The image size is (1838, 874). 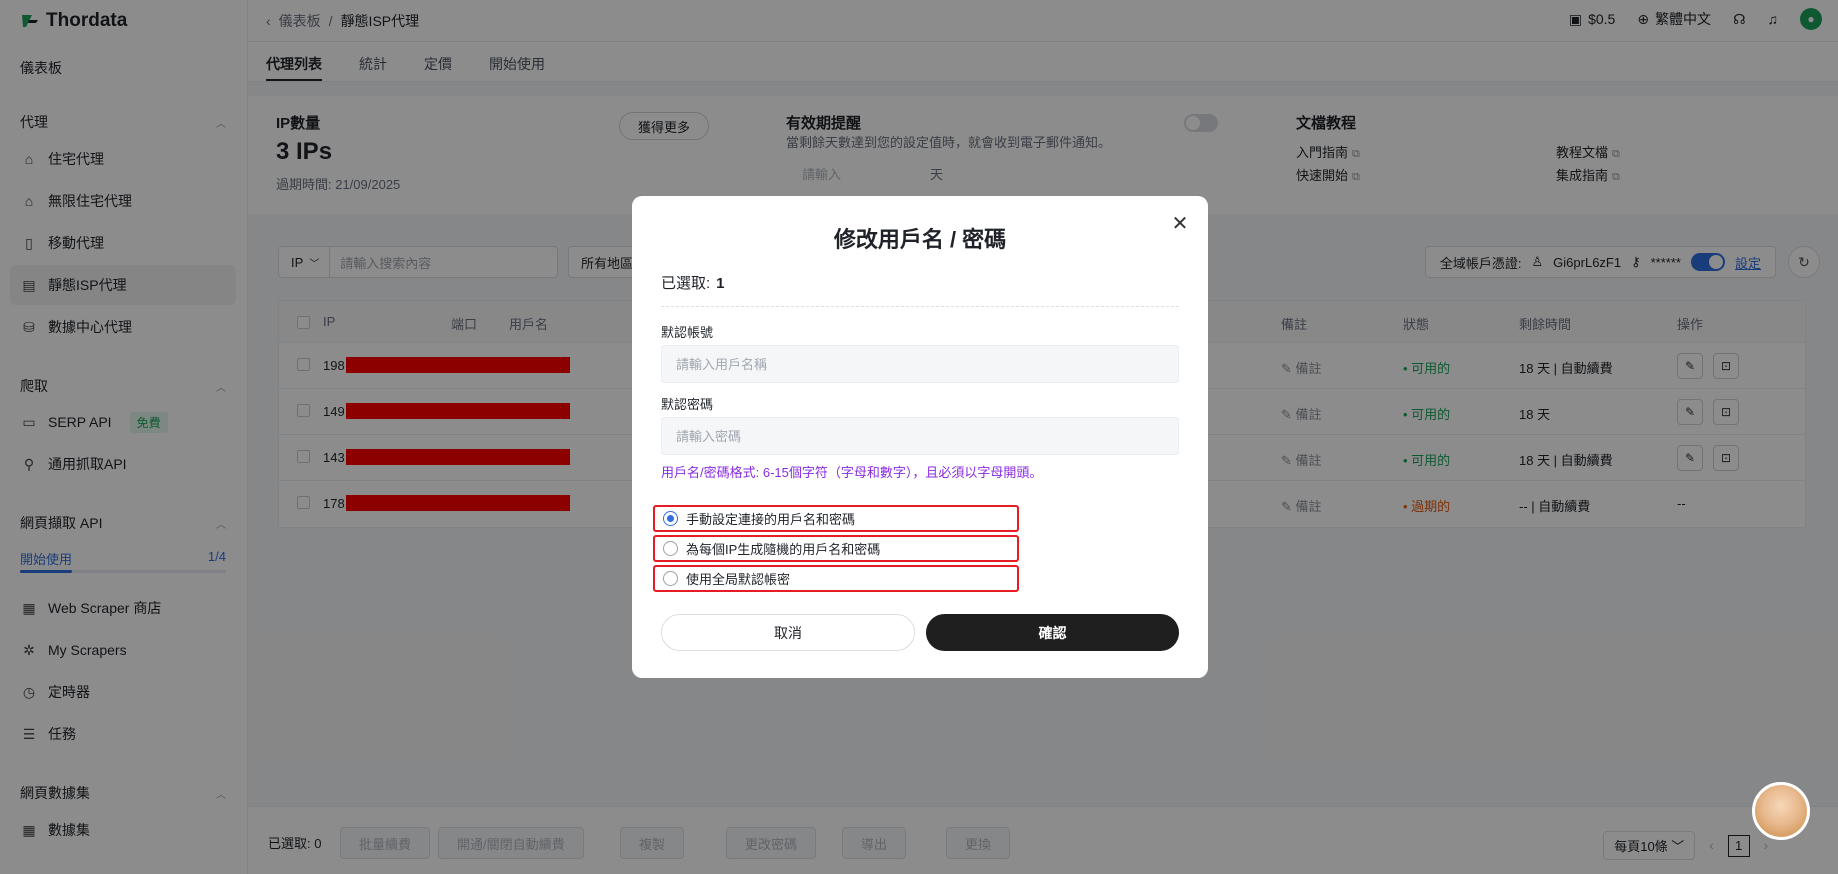 I want to click on option-label: 為每個IP生成隨機的用戶名和密碼, so click(x=783, y=549).